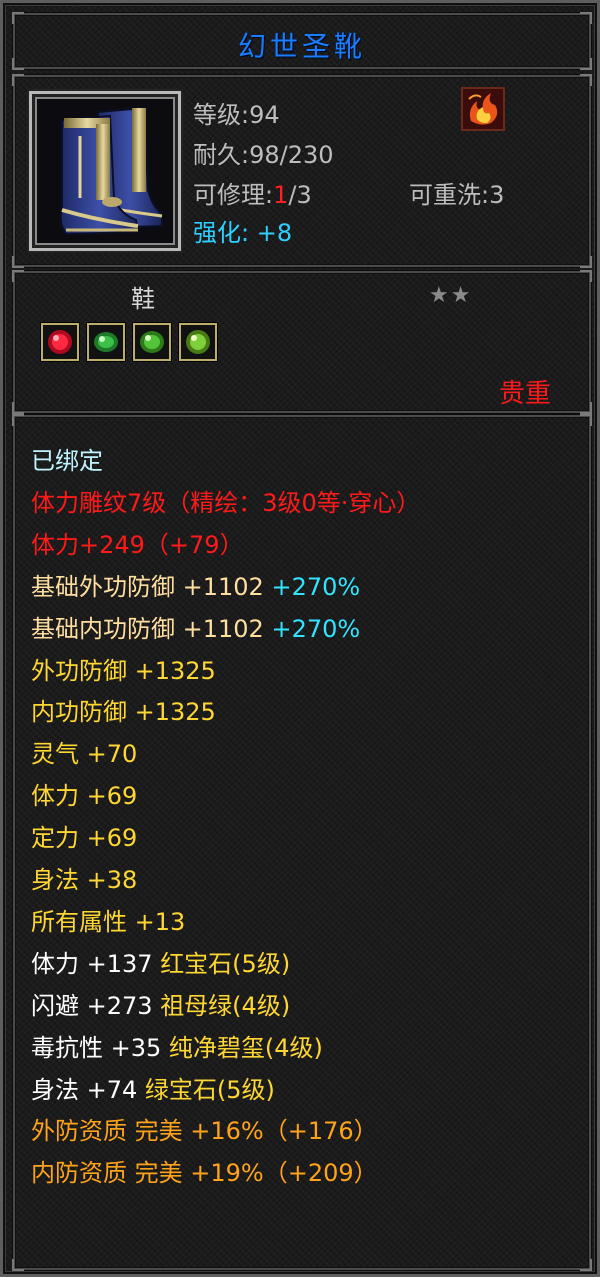  Describe the element at coordinates (302, 171) in the screenshot. I see `item-header: 等级:94 耐久:98/230 可修理:1/3 可重洗:3 强化: +8` at that location.